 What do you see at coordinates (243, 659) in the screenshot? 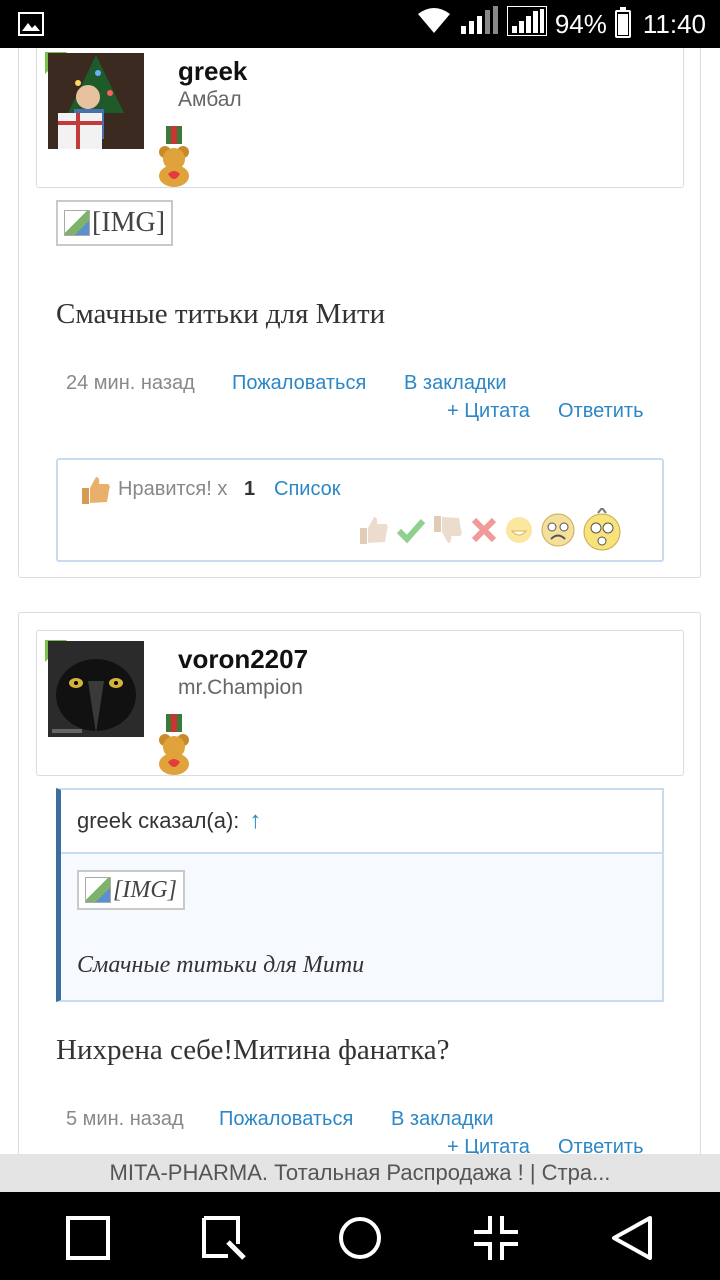
I see `username: voron2207` at bounding box center [243, 659].